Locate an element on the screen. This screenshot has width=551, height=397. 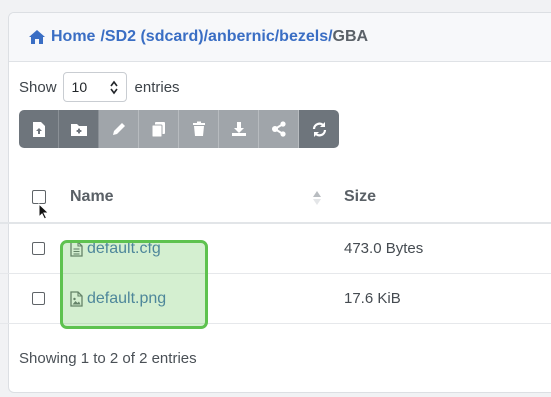
upload-file-button is located at coordinates (39, 129).